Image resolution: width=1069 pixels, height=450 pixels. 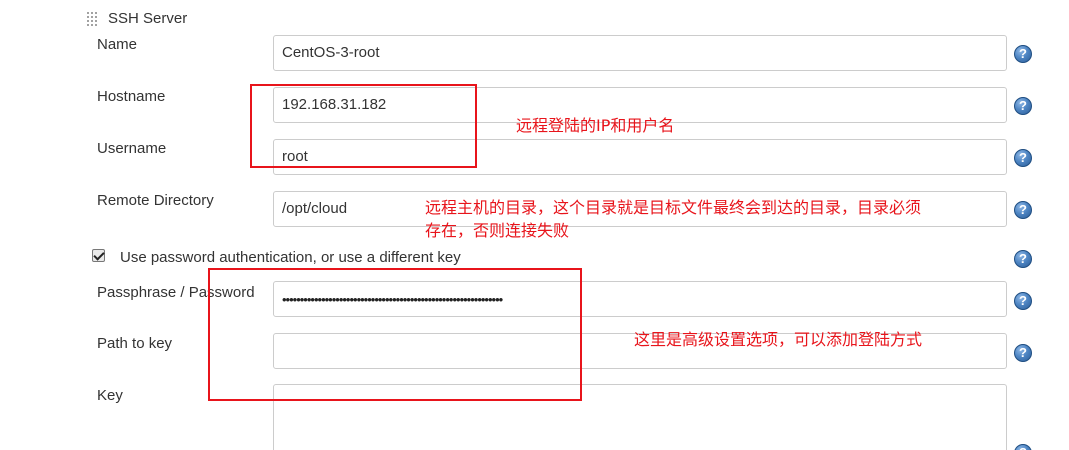 I want to click on key-textarea, so click(x=640, y=417).